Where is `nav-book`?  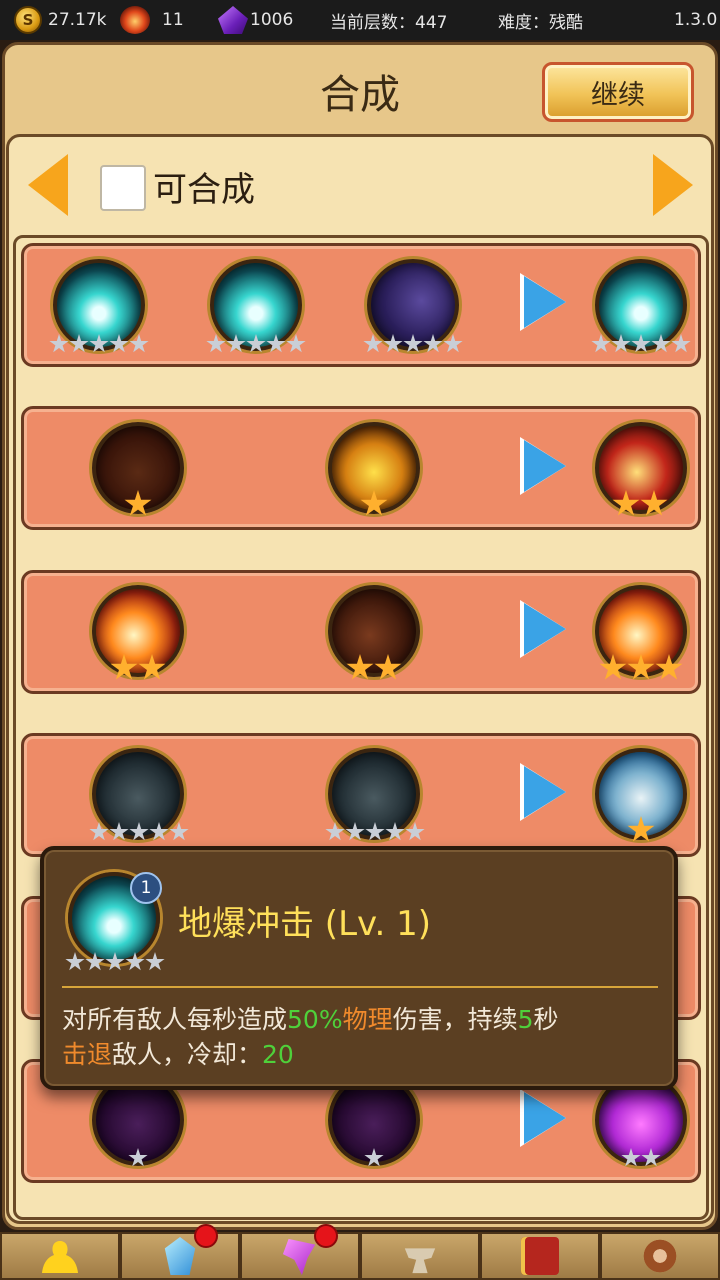
nav-book is located at coordinates (540, 1256).